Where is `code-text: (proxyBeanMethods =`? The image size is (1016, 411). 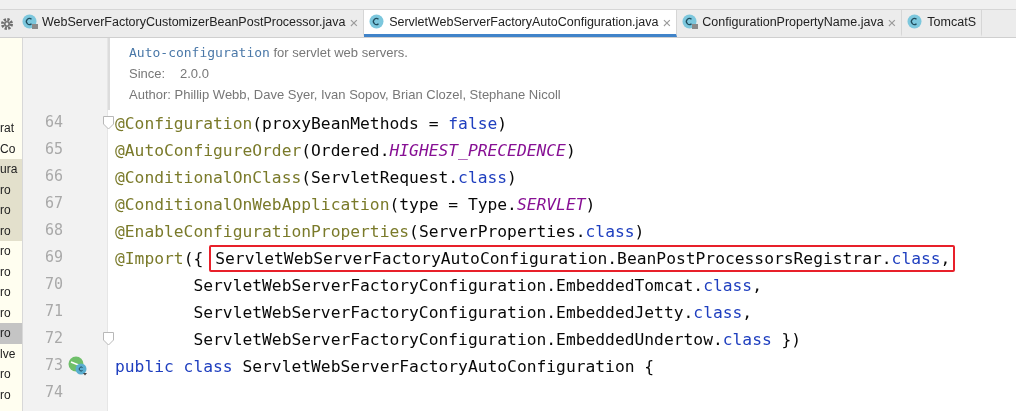
code-text: (proxyBeanMethods = is located at coordinates (346, 123).